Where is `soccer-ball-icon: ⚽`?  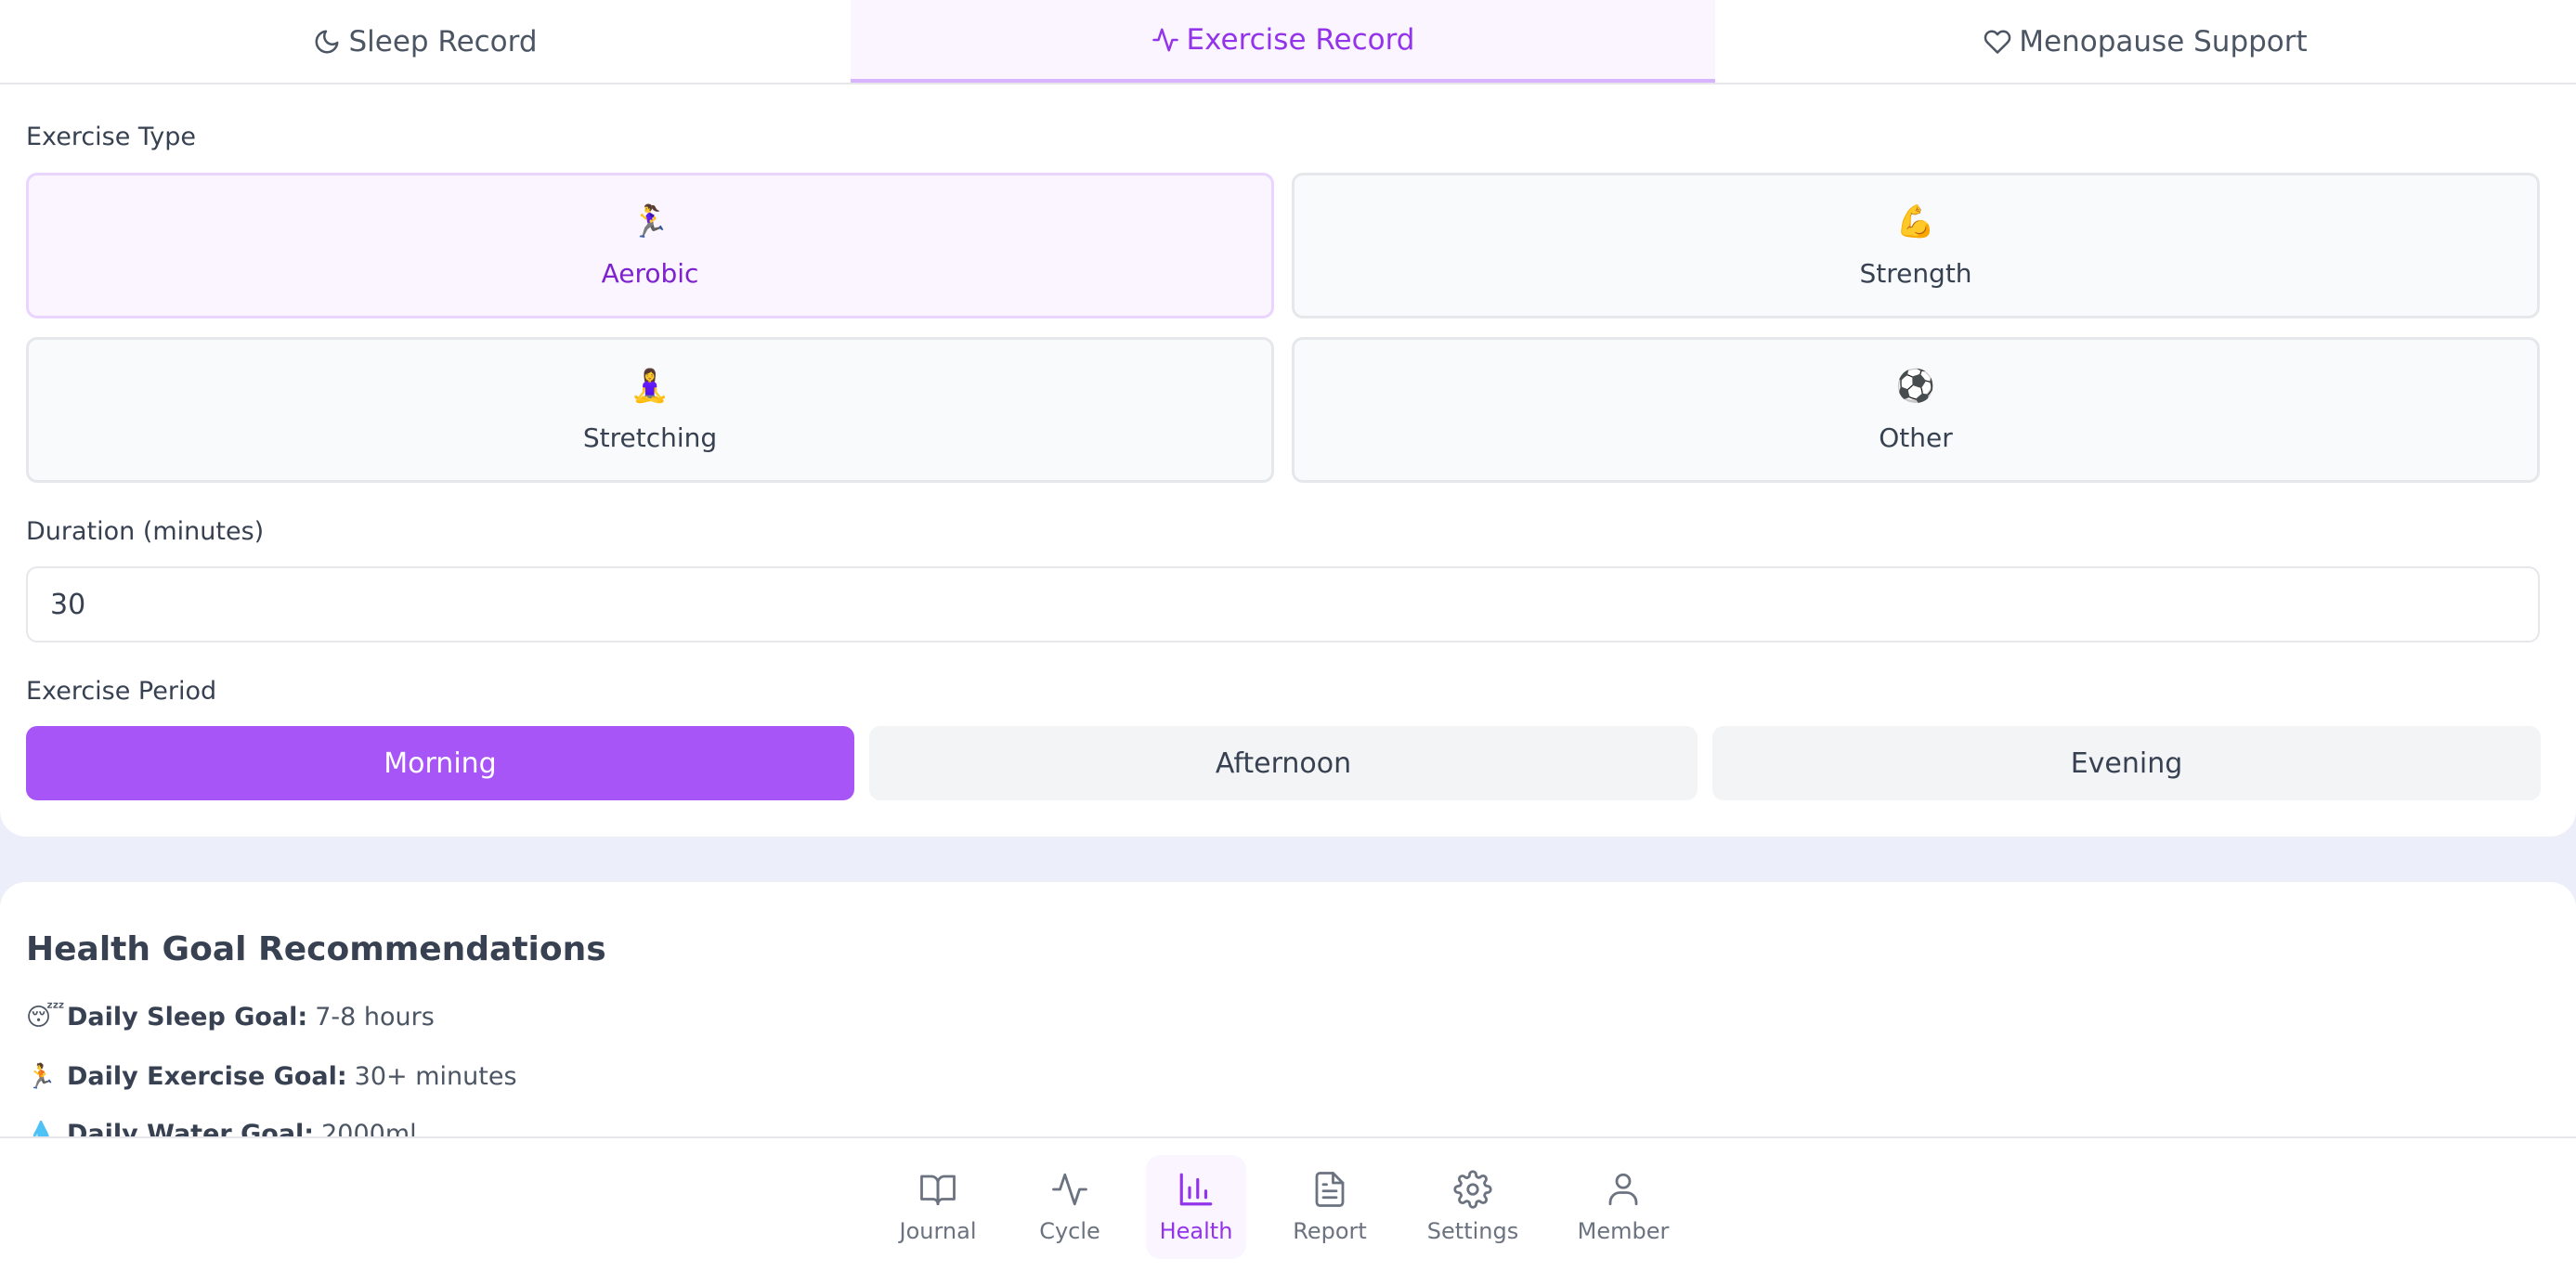 soccer-ball-icon: ⚽ is located at coordinates (1916, 386).